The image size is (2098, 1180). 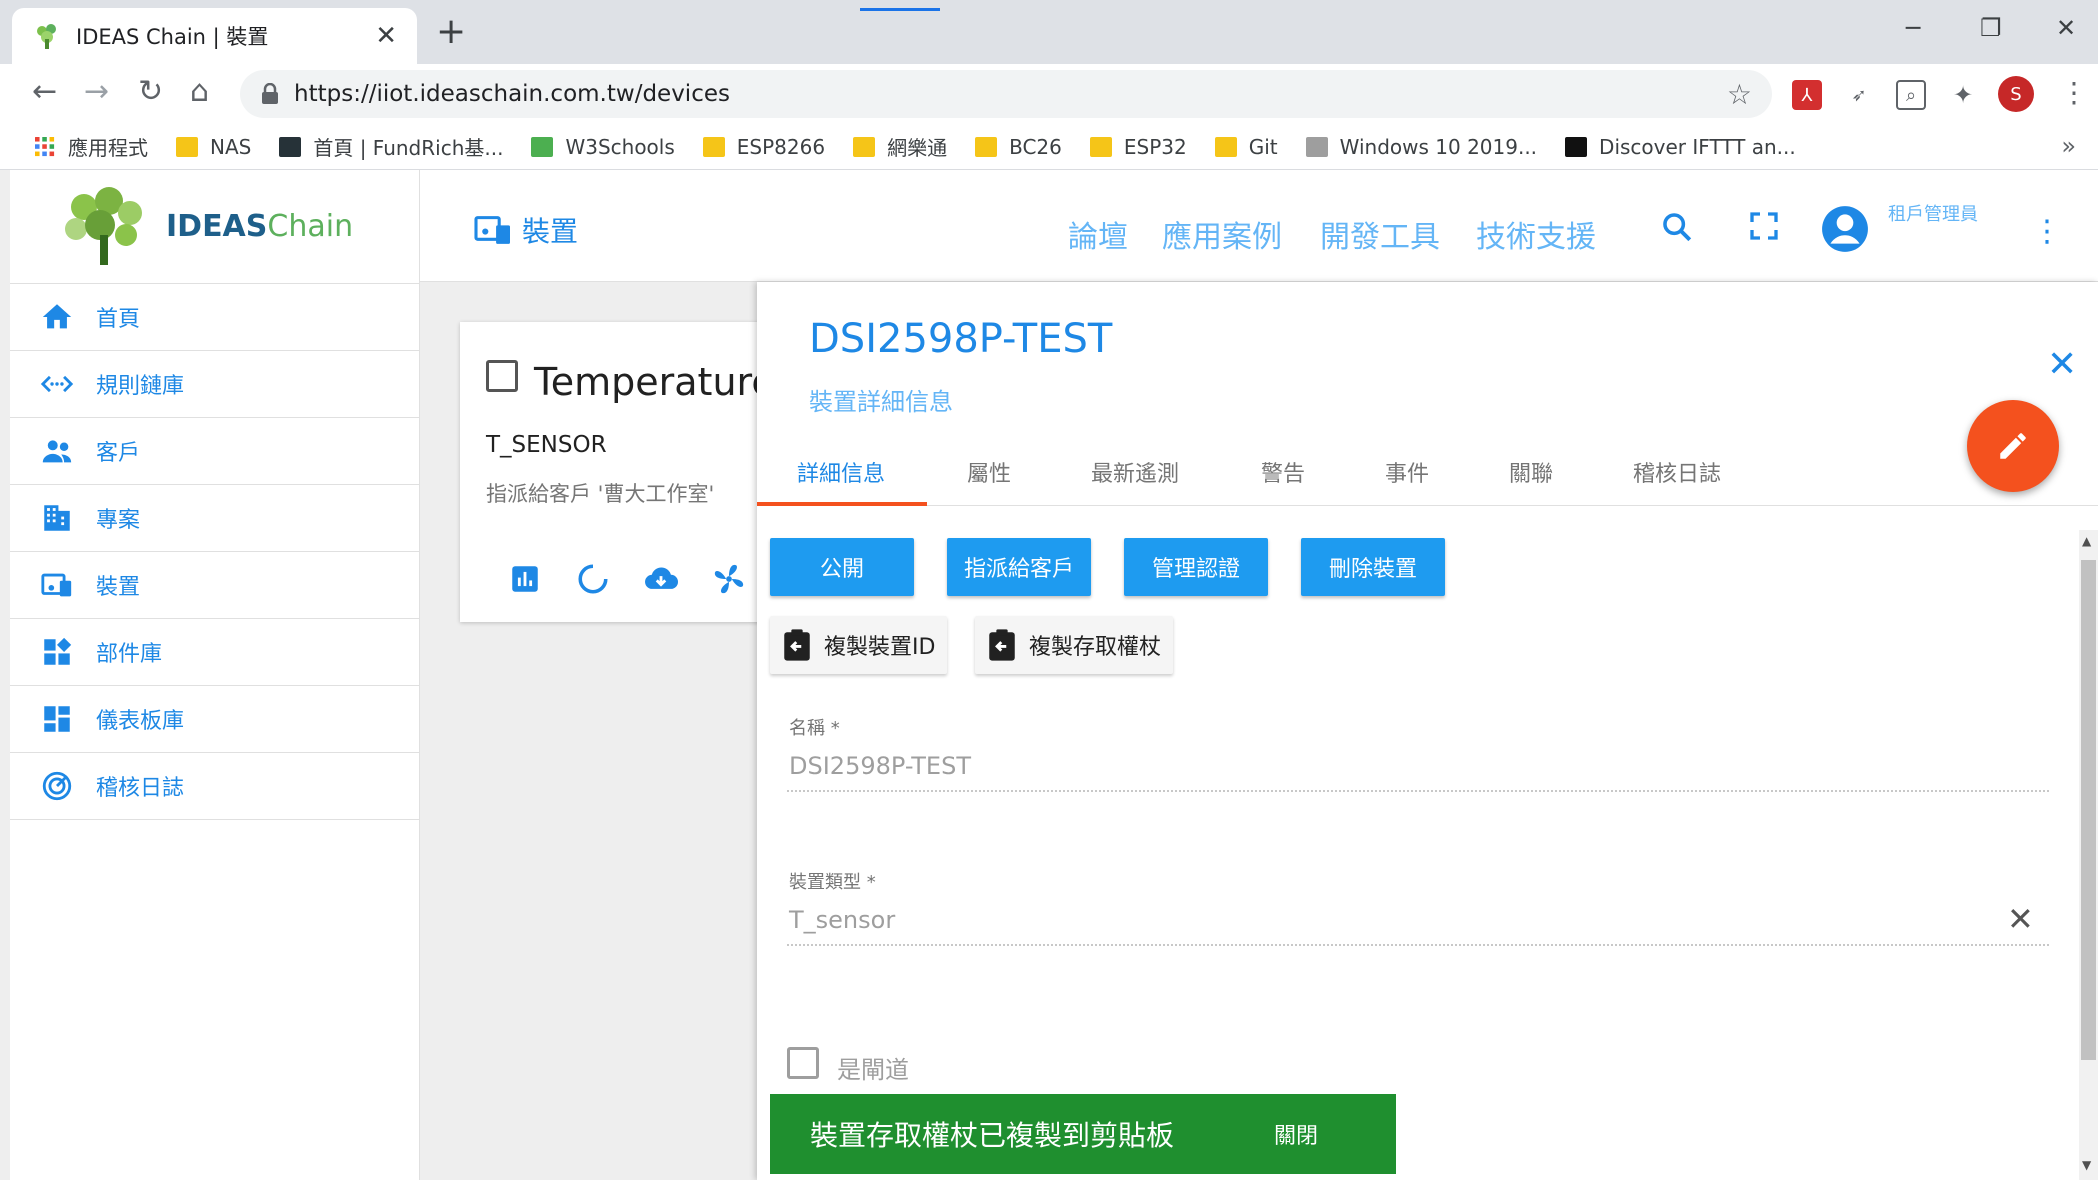 What do you see at coordinates (525, 579) in the screenshot?
I see `chart-icon` at bounding box center [525, 579].